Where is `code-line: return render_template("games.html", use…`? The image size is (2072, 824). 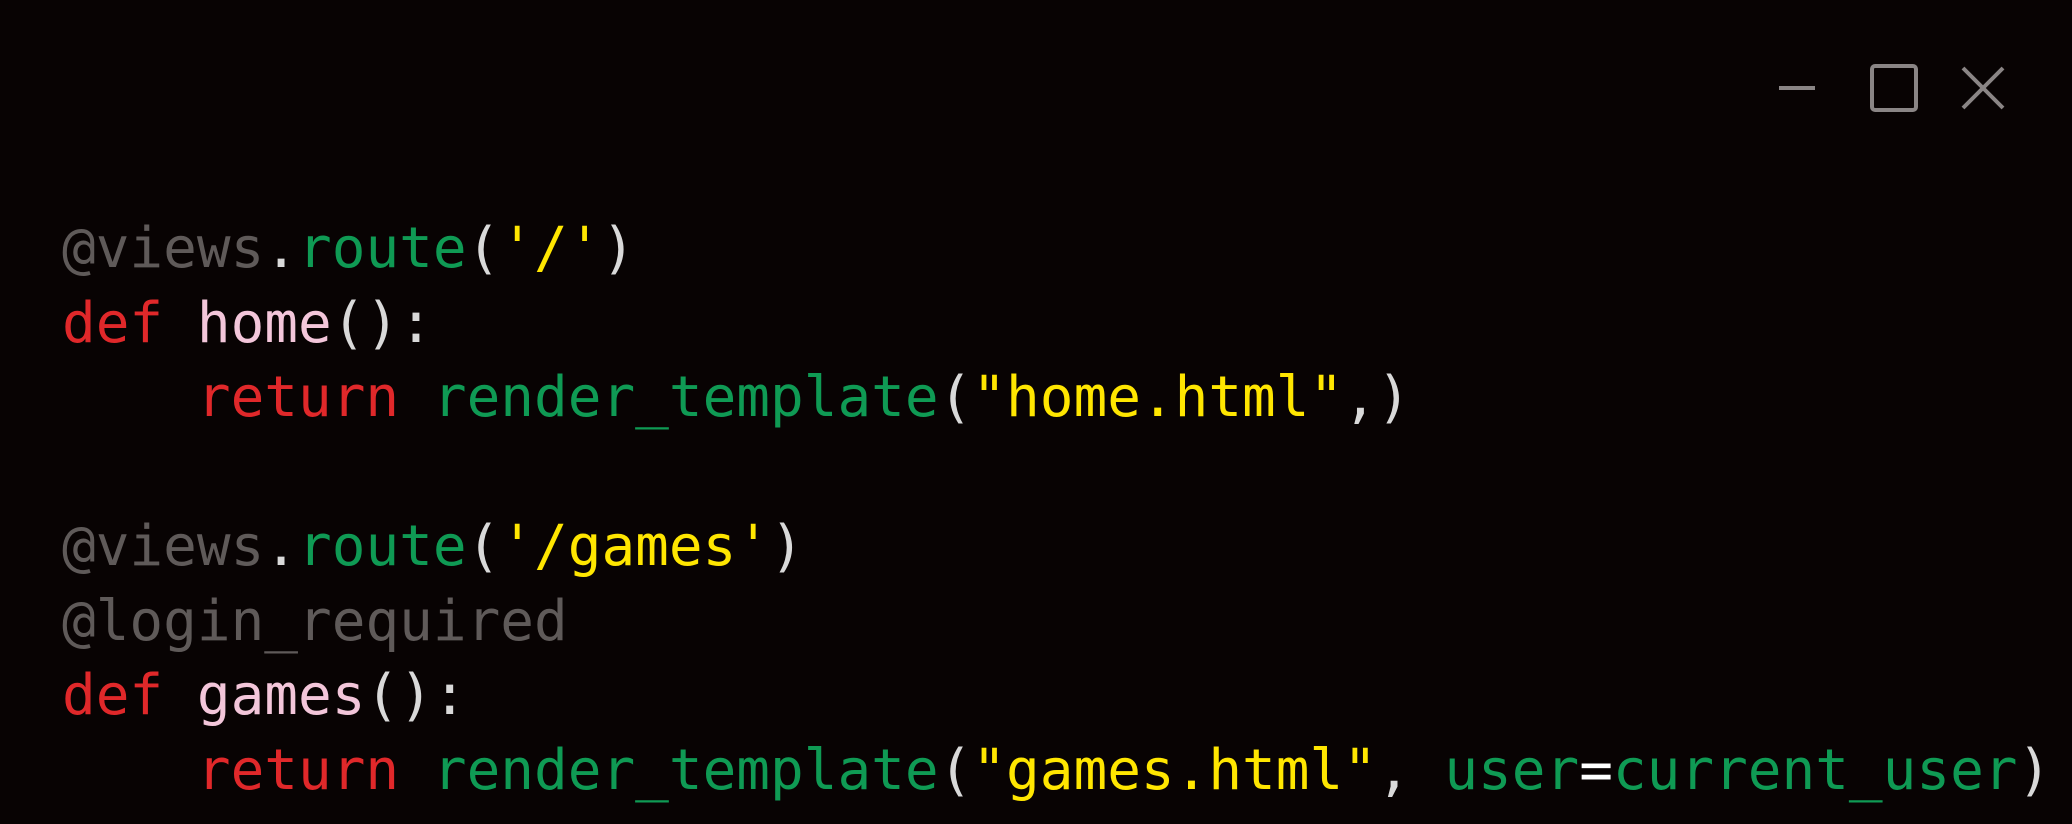 code-line: return render_template("games.html", use… is located at coordinates (1056, 771).